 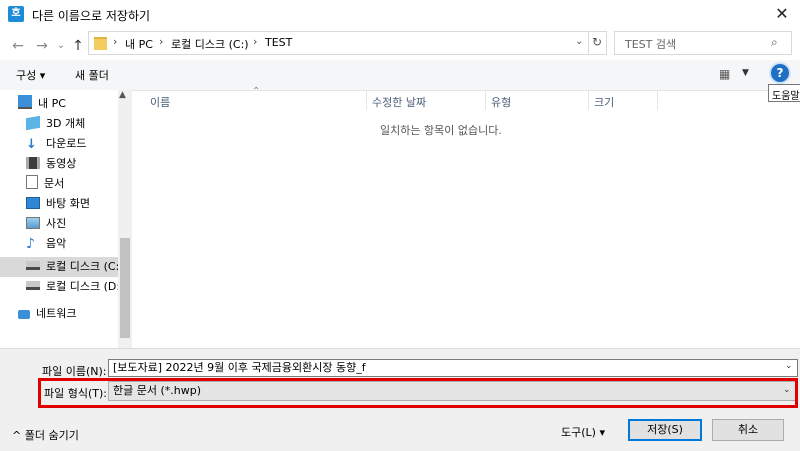 I want to click on sidebar-item-label: 사진, so click(x=56, y=223).